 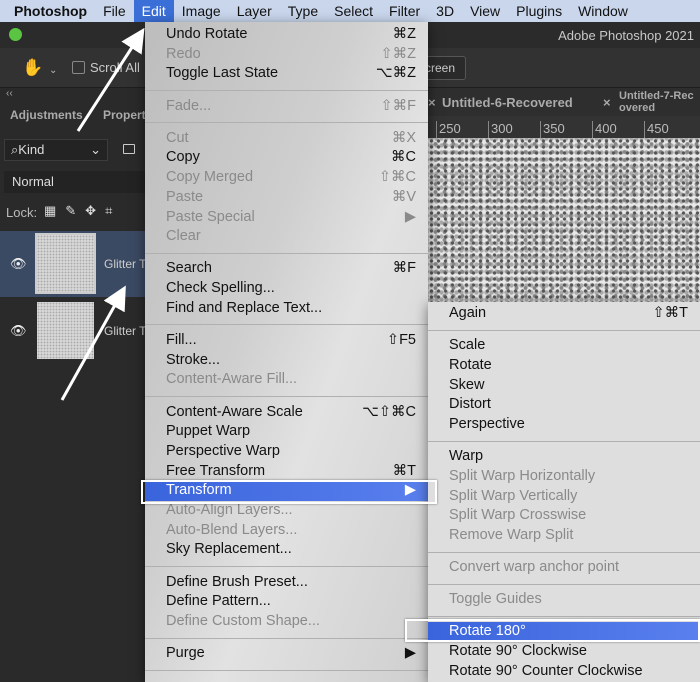 What do you see at coordinates (603, 11) in the screenshot?
I see `menu-window: Window` at bounding box center [603, 11].